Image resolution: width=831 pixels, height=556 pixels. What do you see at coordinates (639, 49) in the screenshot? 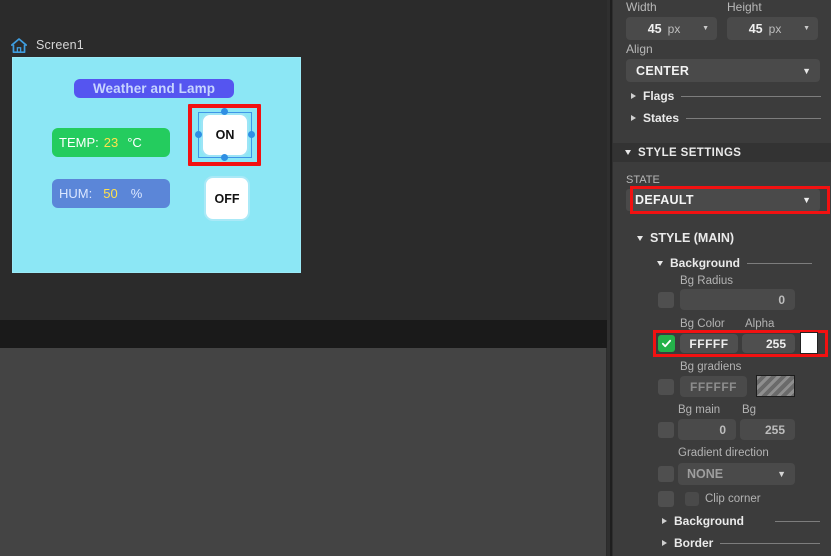
I see `align-label: Align` at bounding box center [639, 49].